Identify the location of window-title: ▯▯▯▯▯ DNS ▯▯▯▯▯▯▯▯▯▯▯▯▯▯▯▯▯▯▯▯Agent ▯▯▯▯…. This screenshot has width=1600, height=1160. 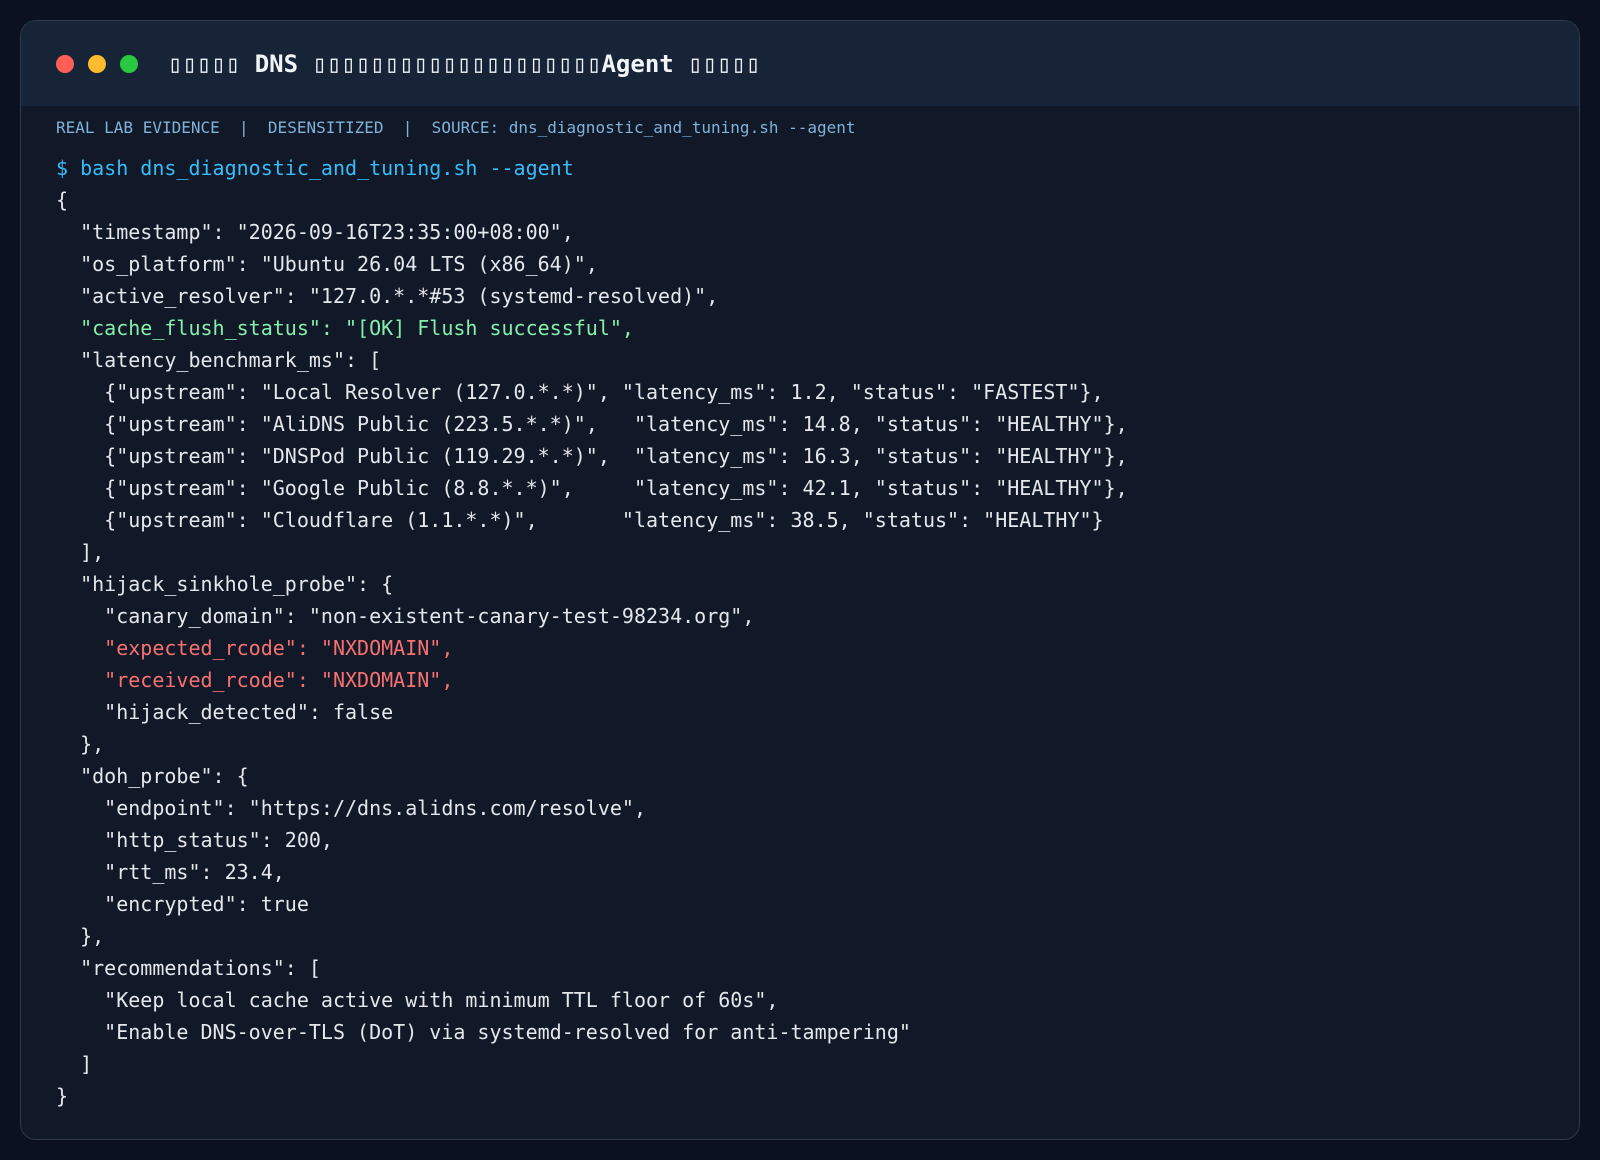
(464, 63).